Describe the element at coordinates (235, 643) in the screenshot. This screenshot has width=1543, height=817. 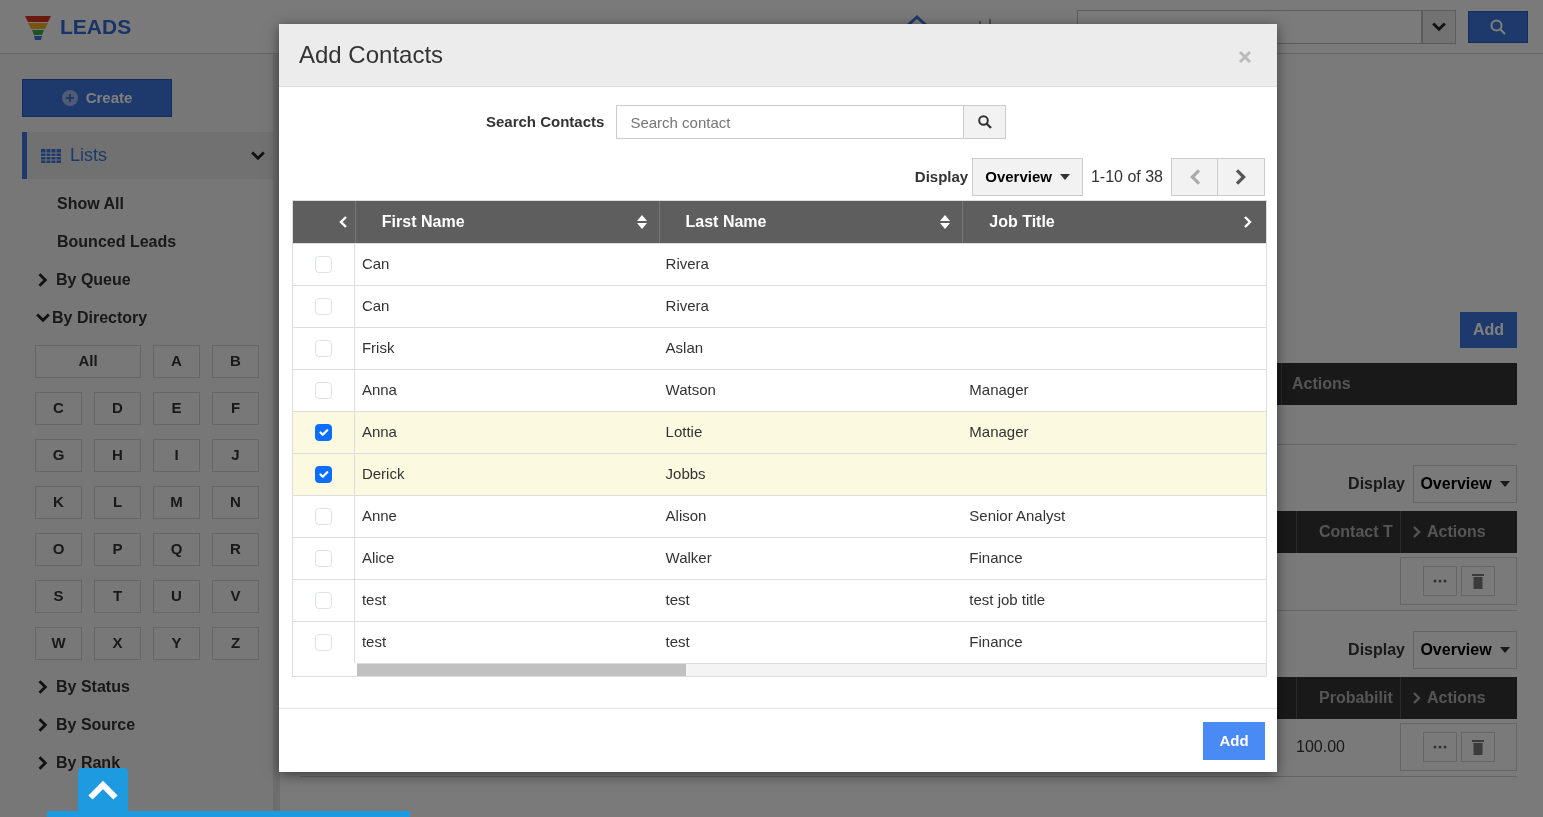
I see `letter-button: Z` at that location.